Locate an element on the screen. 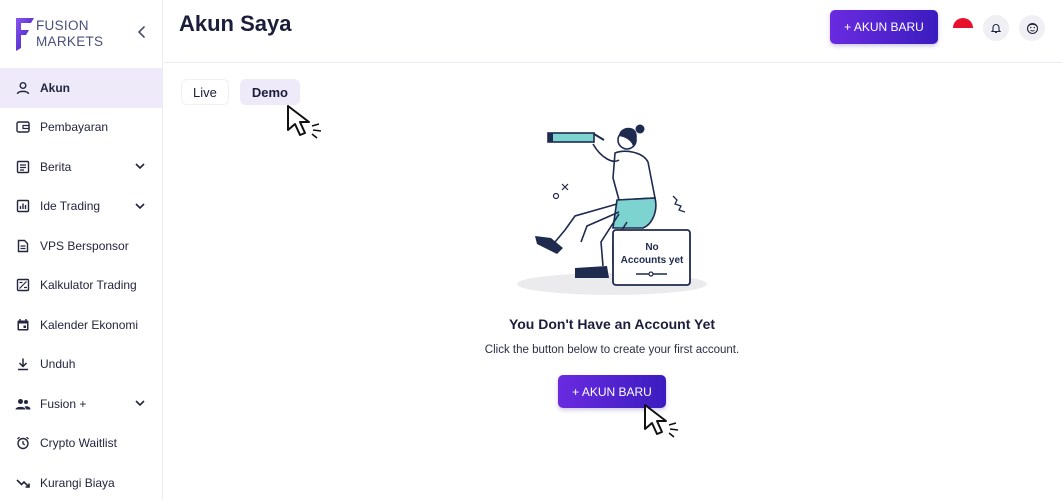 Image resolution: width=1062 pixels, height=500 pixels. empty-state-title: You Don't Have an Account Yet is located at coordinates (612, 324).